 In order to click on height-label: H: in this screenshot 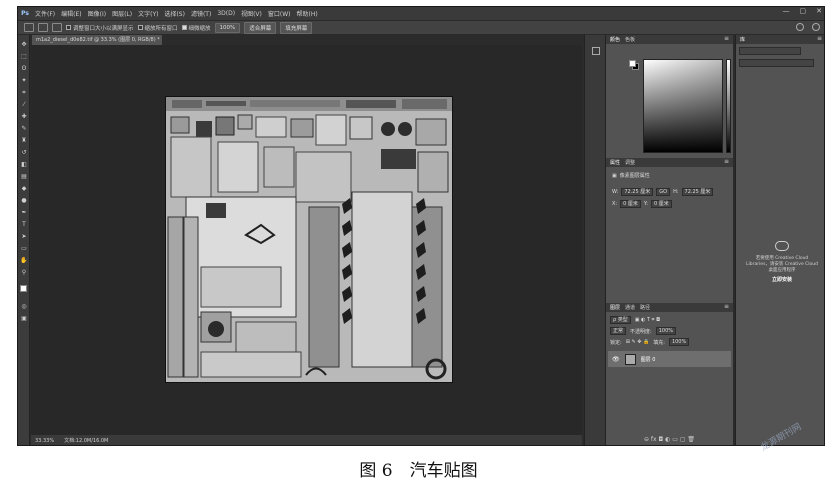, I will do `click(676, 192)`.